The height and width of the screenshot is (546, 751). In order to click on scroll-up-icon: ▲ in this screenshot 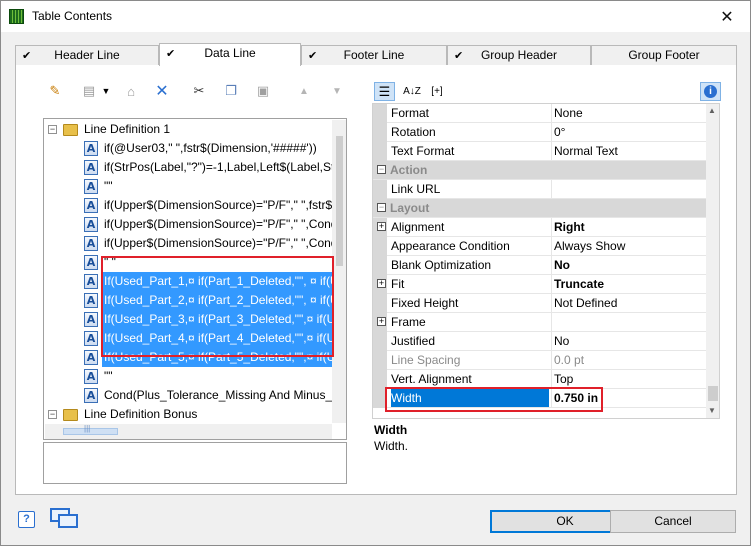, I will do `click(712, 110)`.